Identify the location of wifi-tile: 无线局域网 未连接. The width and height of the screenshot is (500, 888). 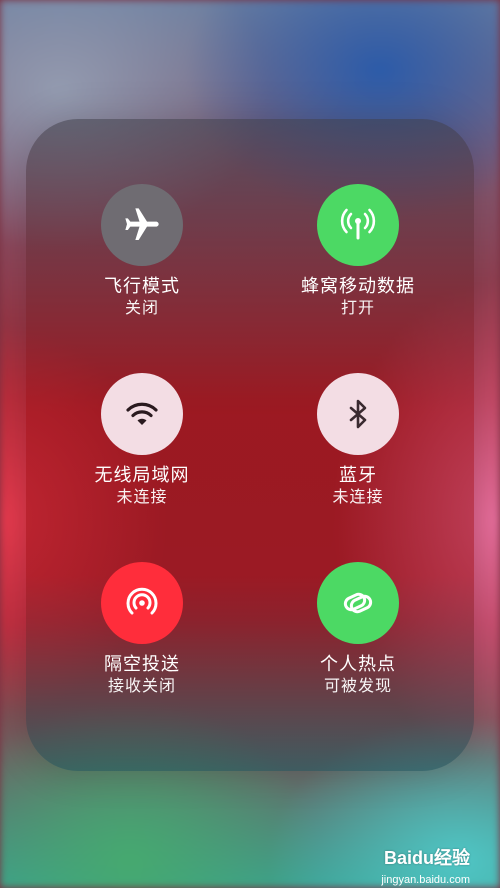
(142, 441).